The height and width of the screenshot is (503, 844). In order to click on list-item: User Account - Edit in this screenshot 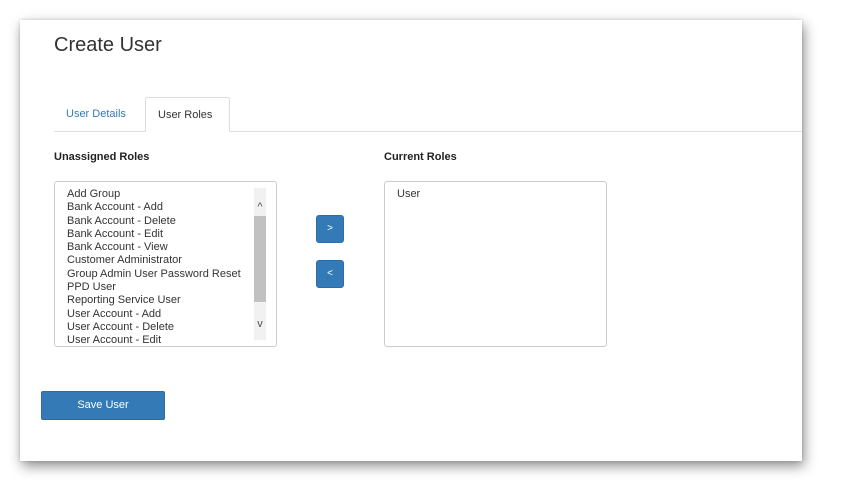, I will do `click(154, 340)`.